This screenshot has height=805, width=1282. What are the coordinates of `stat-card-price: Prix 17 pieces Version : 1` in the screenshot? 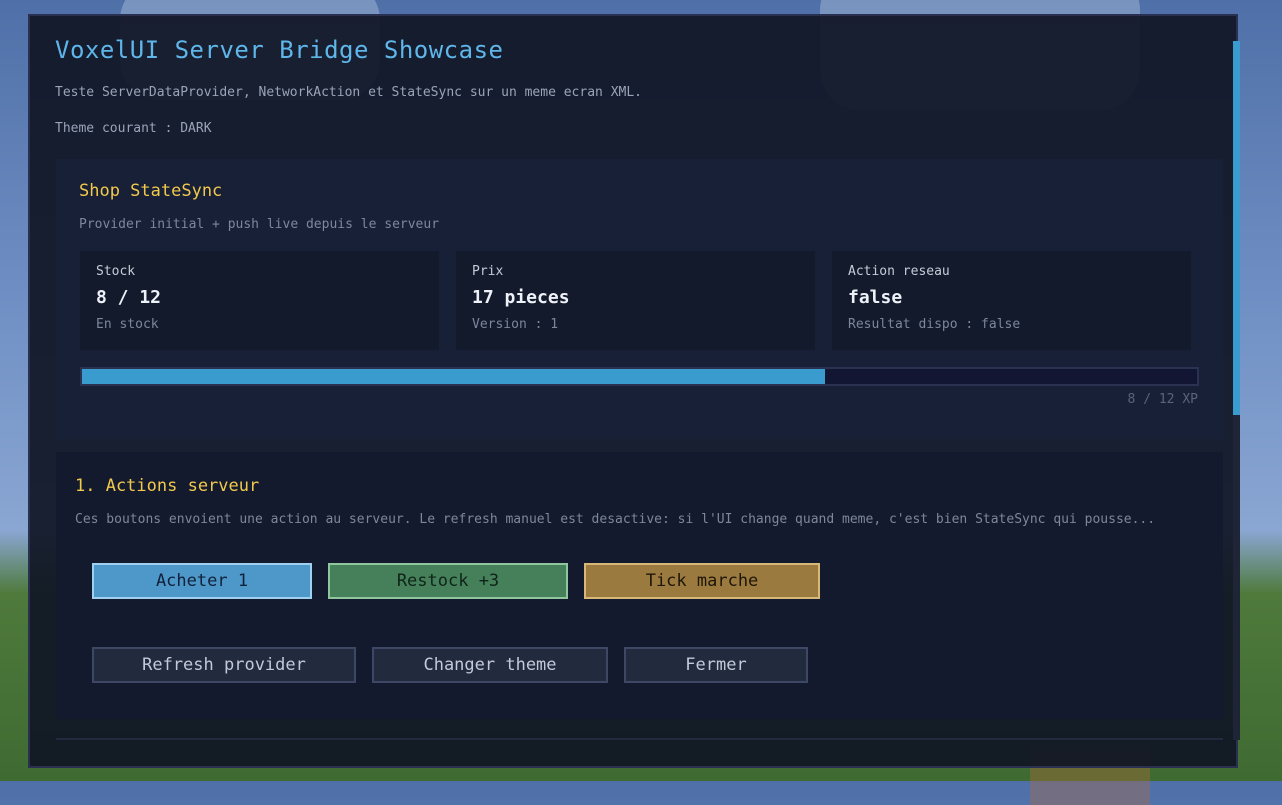 It's located at (635, 300).